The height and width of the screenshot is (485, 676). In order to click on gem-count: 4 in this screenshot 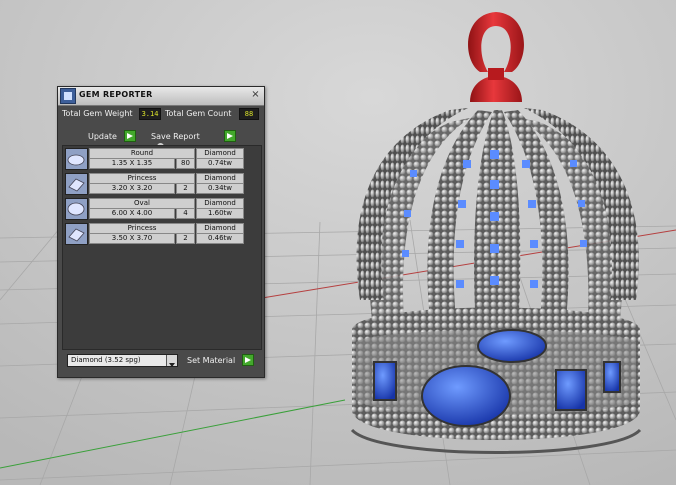, I will do `click(185, 213)`.